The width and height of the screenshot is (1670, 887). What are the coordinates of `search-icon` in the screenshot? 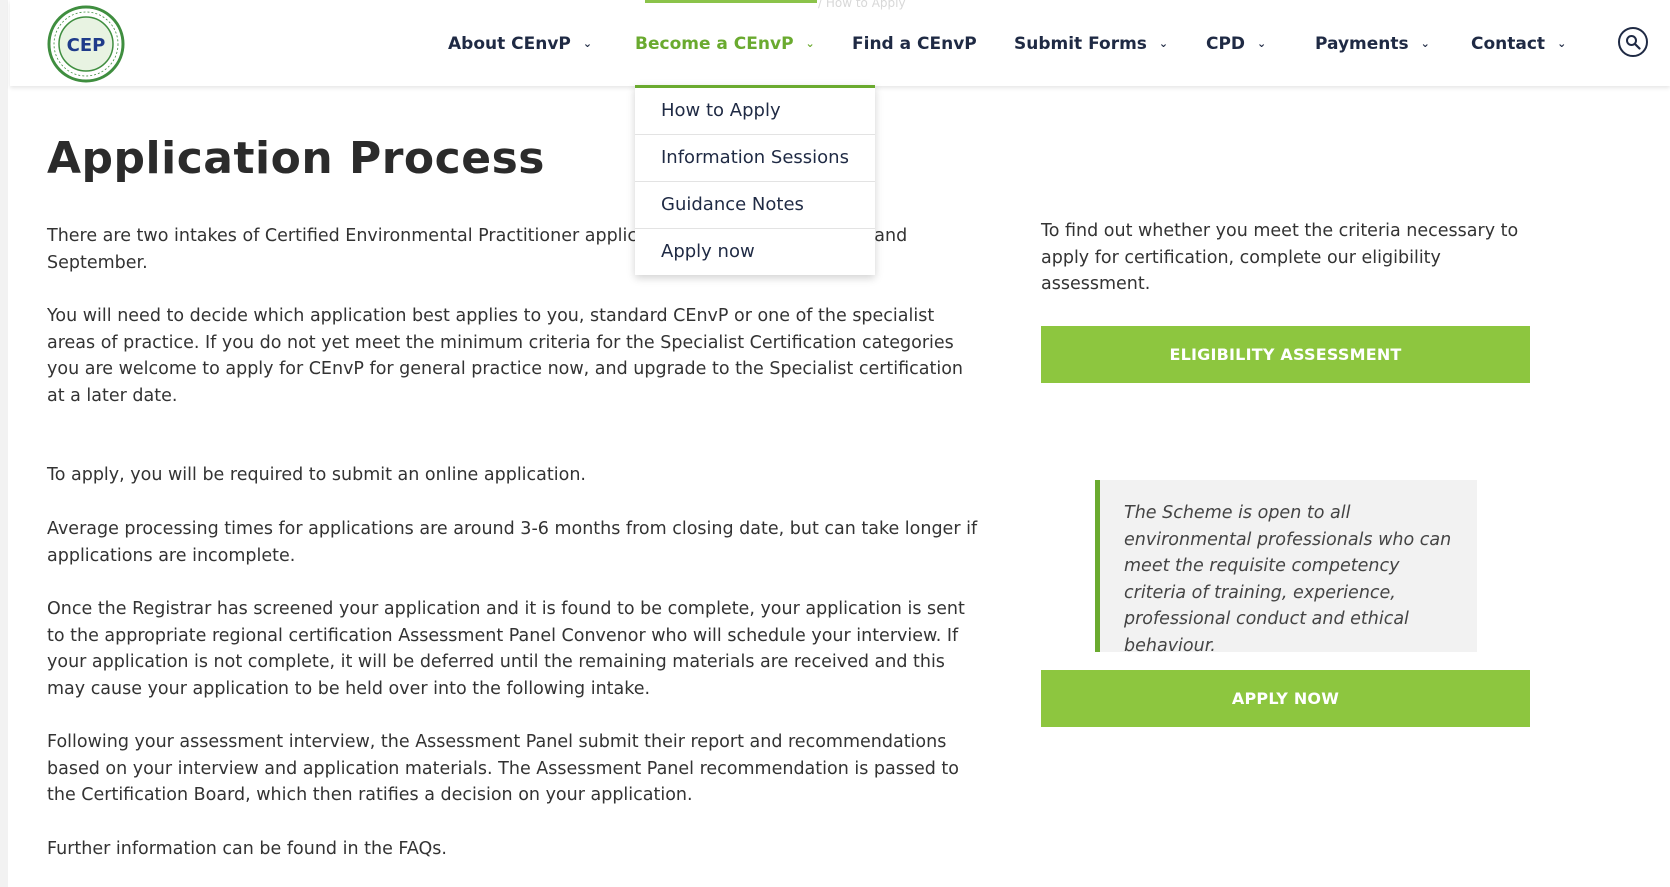 It's located at (1633, 42).